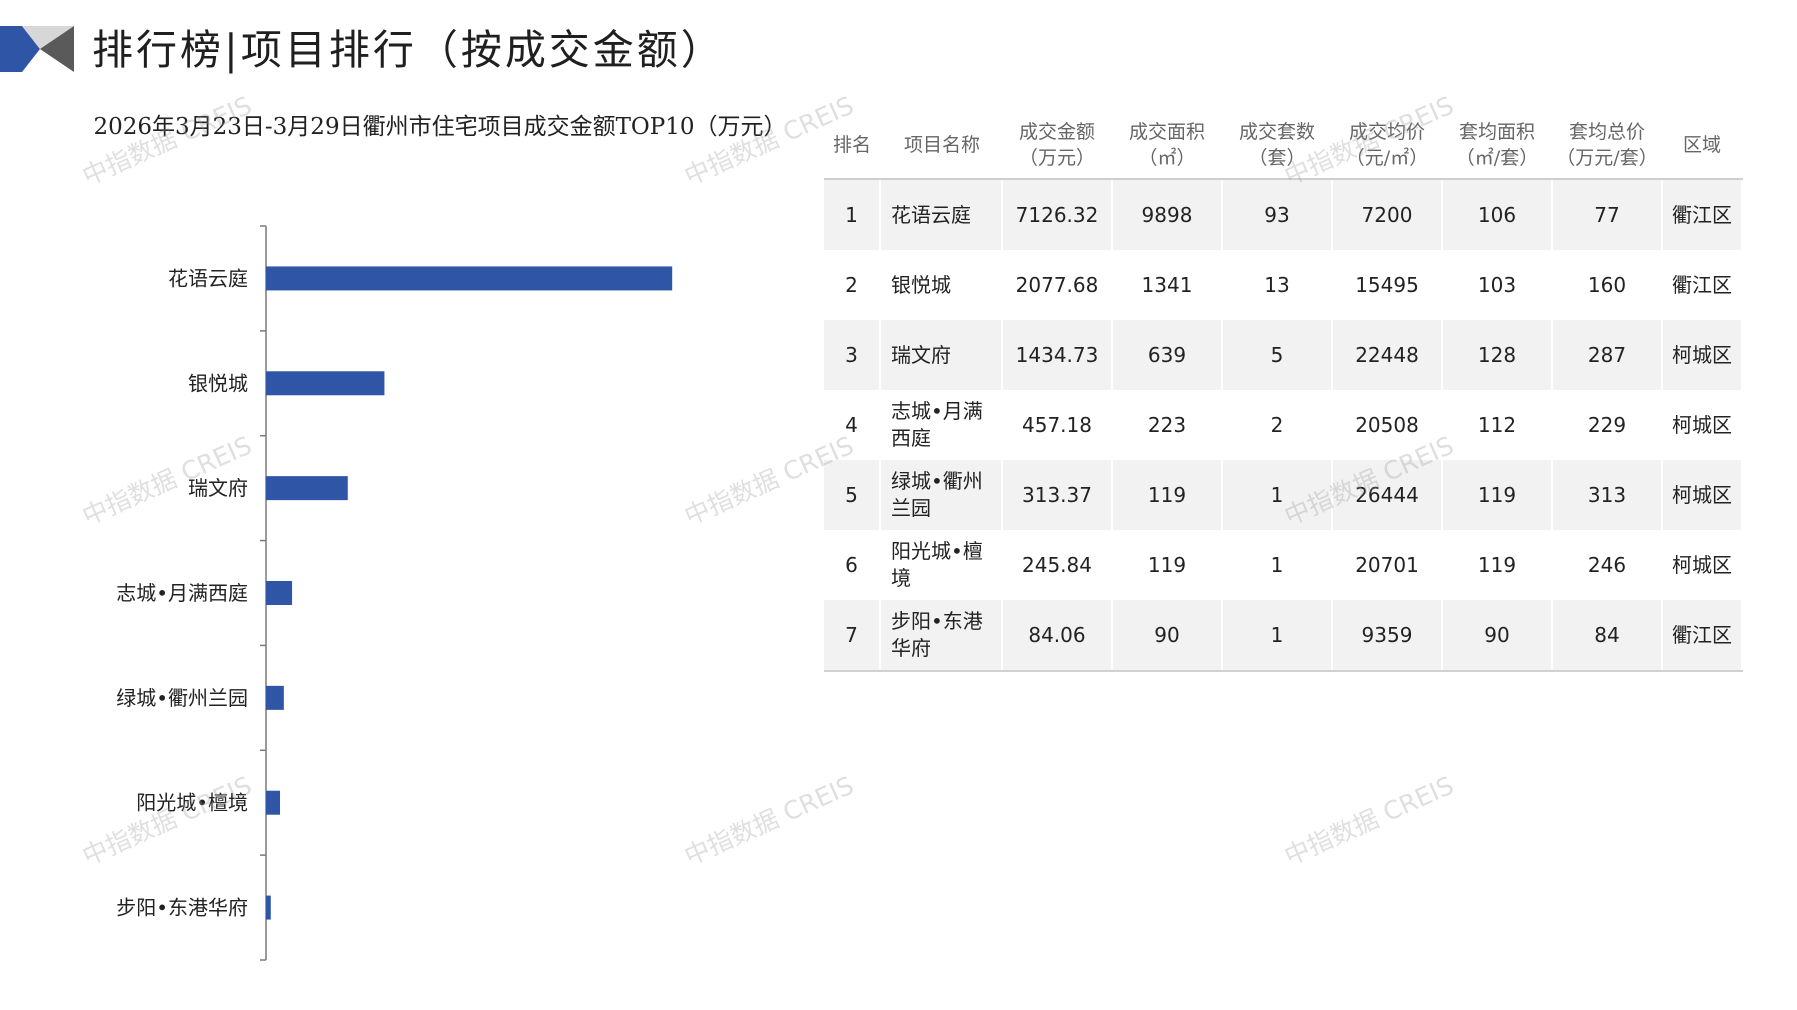  I want to click on column-header: 成交套数 （套）, so click(1277, 146).